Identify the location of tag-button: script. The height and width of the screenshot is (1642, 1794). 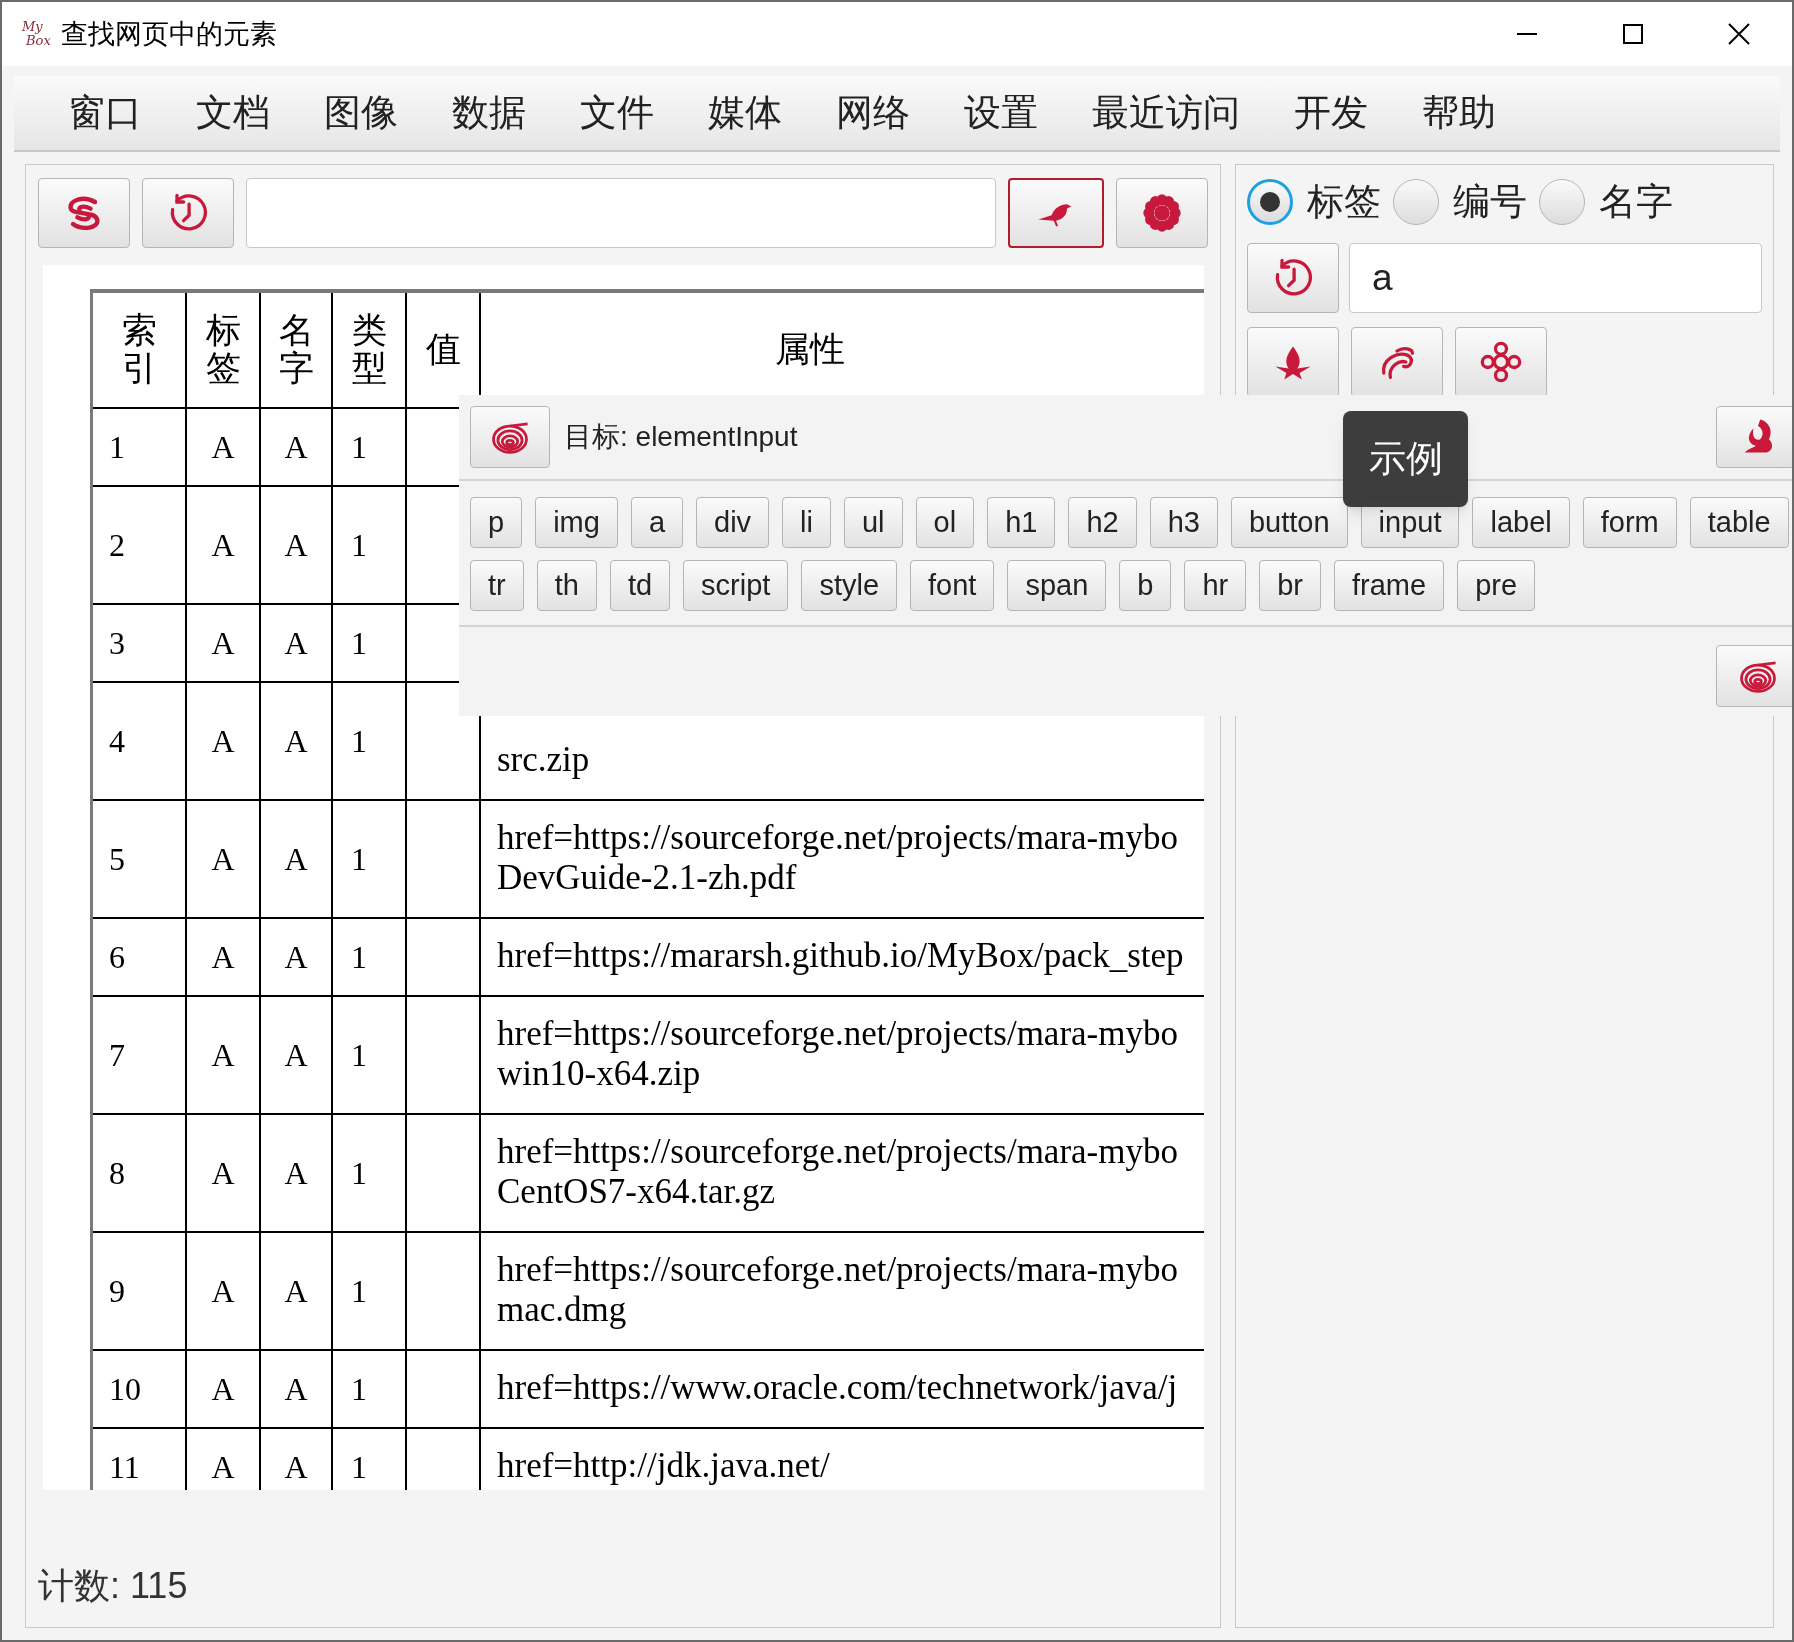
(736, 585).